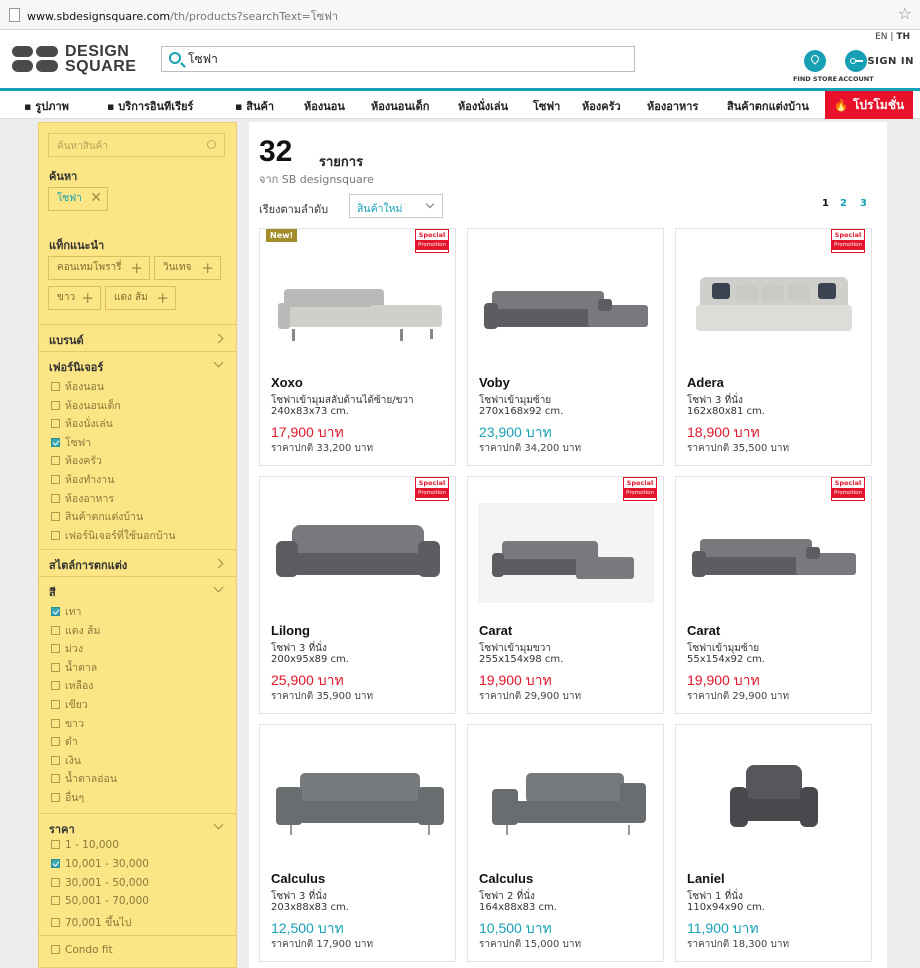  What do you see at coordinates (66, 611) in the screenshot?
I see `color-checkbox-item: เทา` at bounding box center [66, 611].